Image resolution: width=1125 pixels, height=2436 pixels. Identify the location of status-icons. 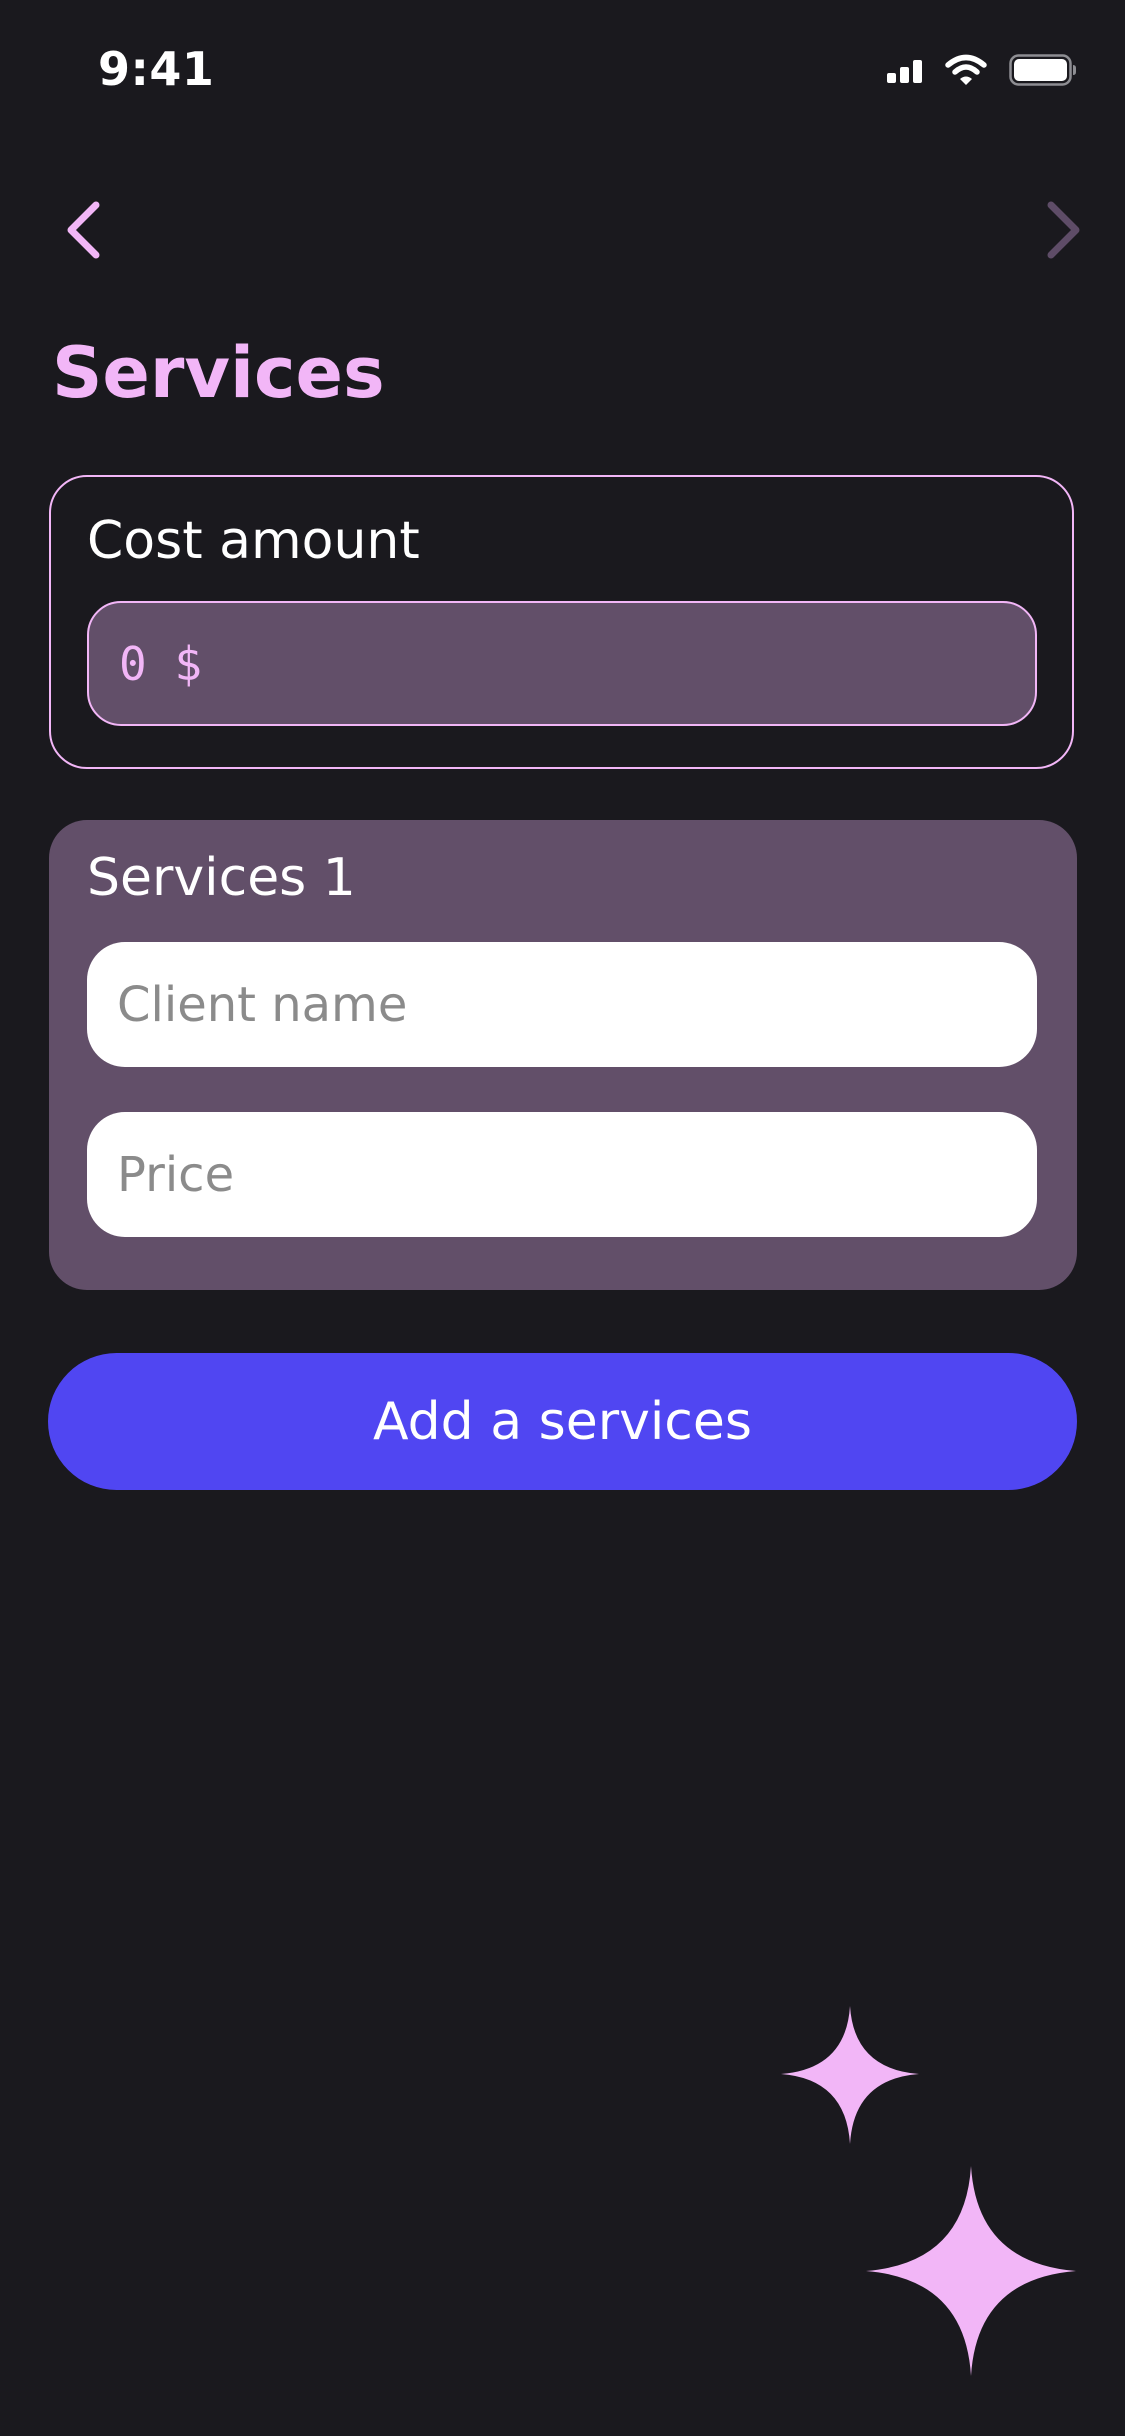
(982, 72).